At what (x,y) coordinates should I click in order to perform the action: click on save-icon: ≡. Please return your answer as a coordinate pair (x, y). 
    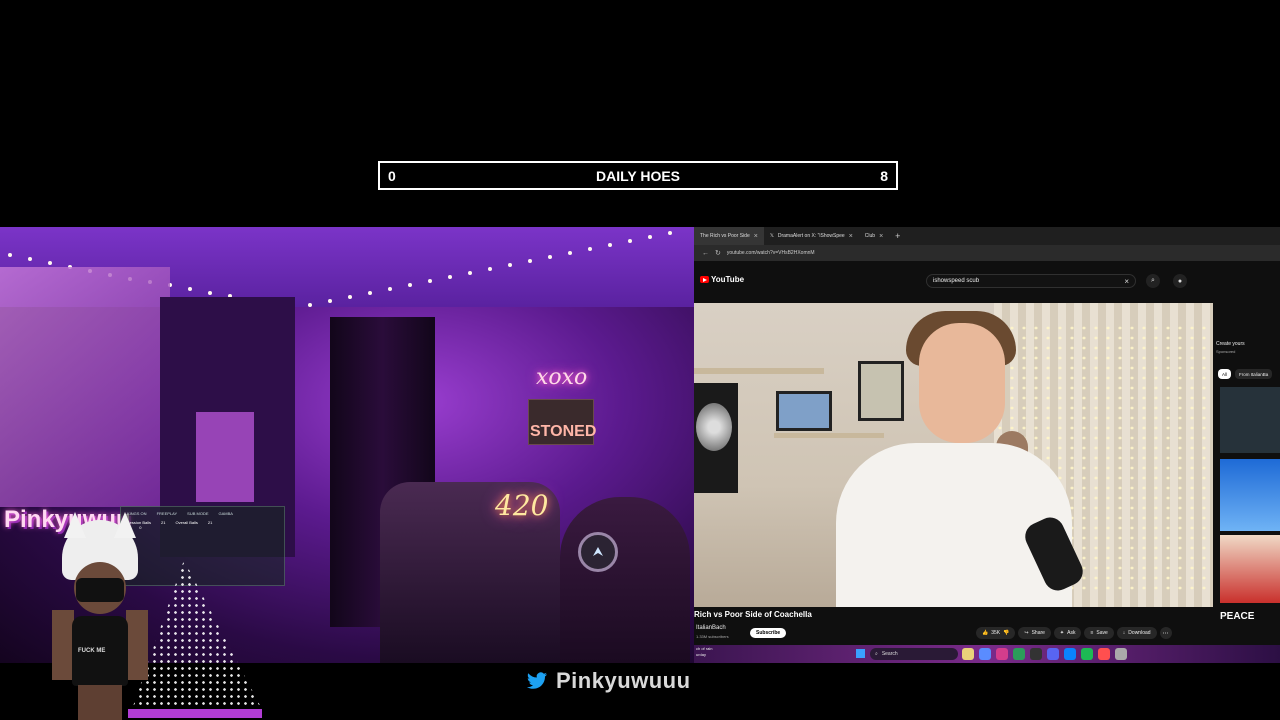
    Looking at the image, I should click on (1092, 633).